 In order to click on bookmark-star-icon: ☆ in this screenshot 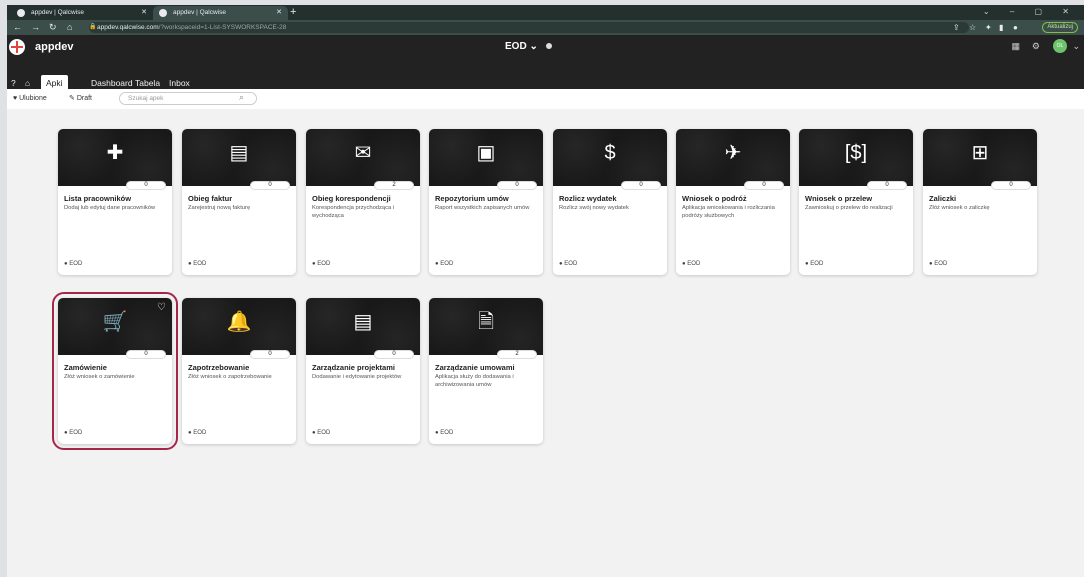, I will do `click(972, 27)`.